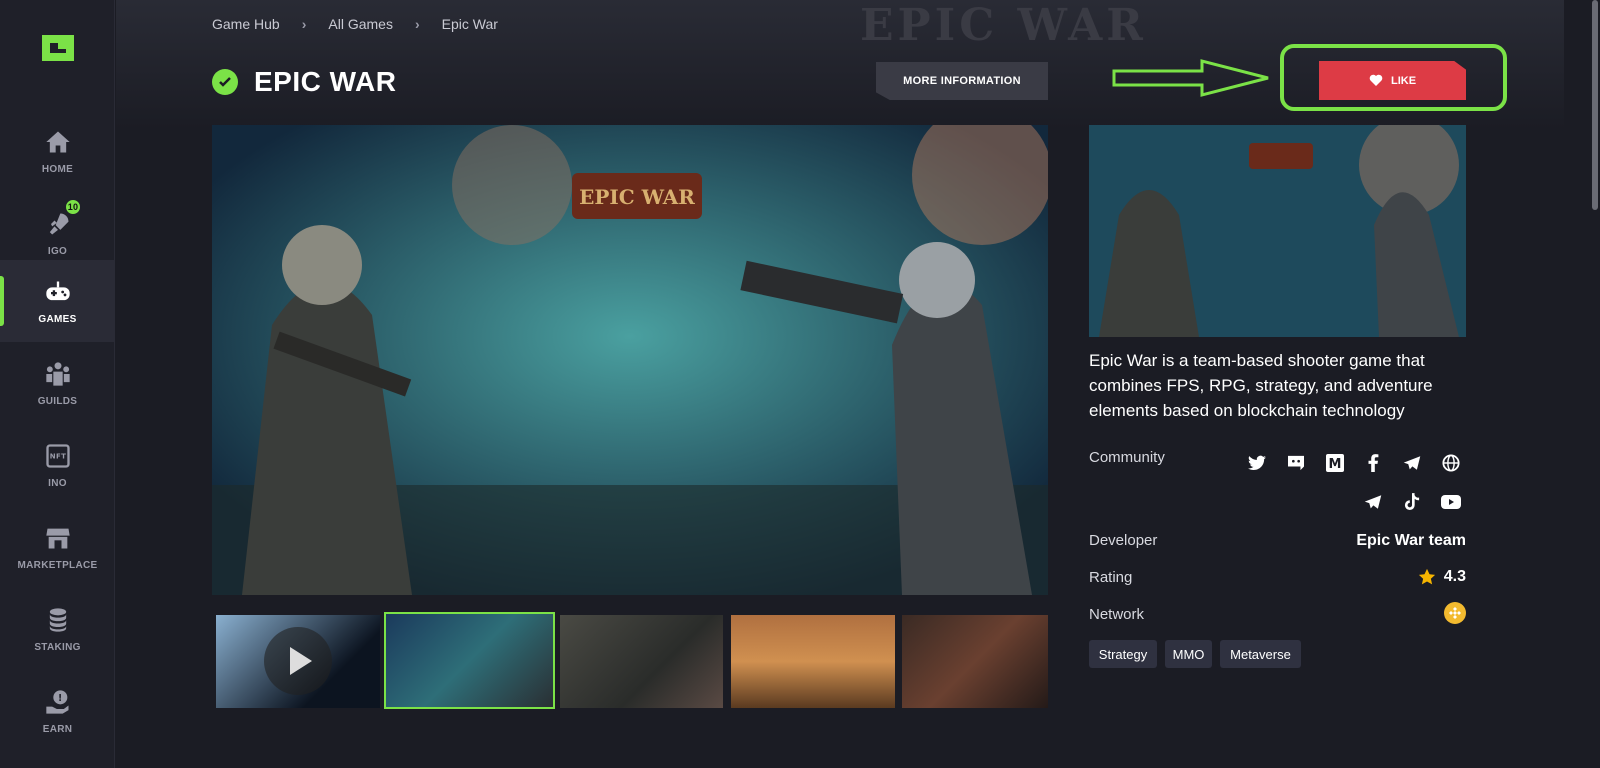  What do you see at coordinates (1376, 80) in the screenshot?
I see `heart-icon` at bounding box center [1376, 80].